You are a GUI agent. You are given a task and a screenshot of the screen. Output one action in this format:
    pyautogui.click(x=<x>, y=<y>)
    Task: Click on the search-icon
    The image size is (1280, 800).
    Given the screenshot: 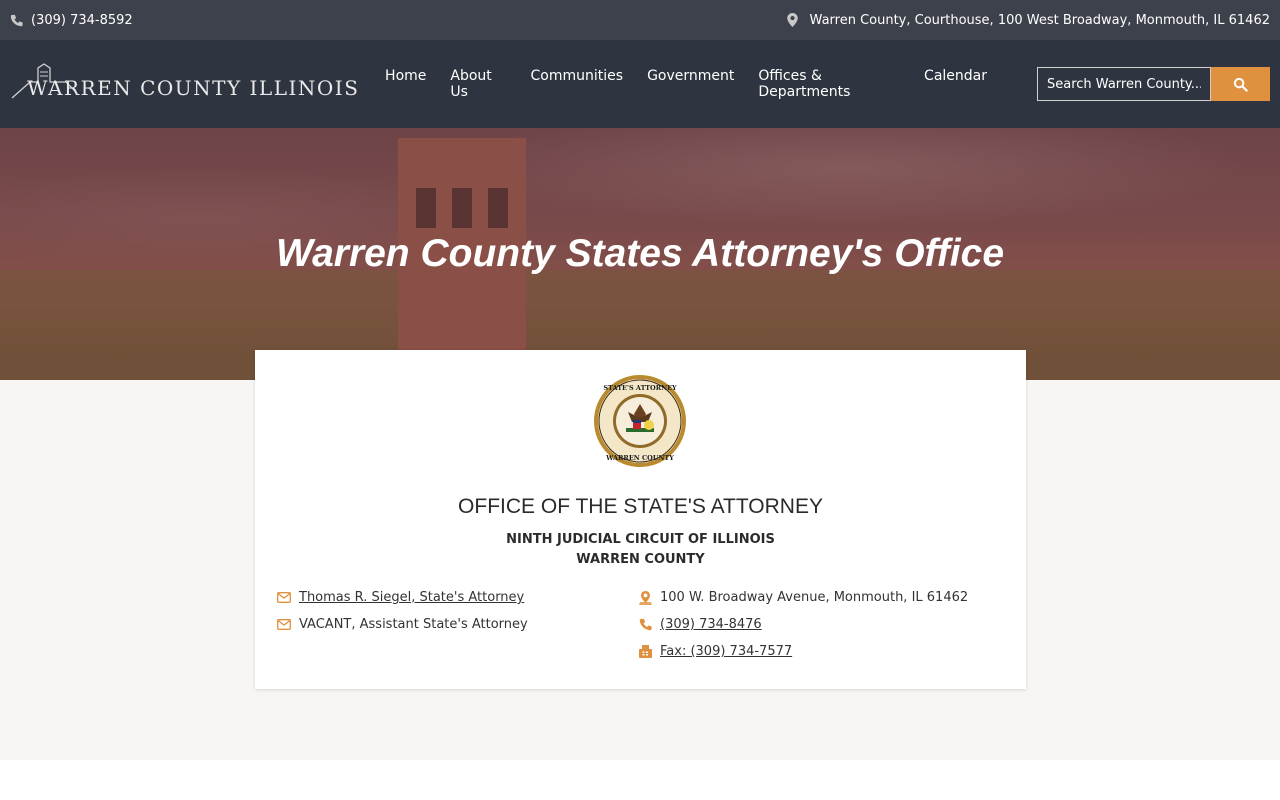 What is the action you would take?
    pyautogui.click(x=1240, y=84)
    